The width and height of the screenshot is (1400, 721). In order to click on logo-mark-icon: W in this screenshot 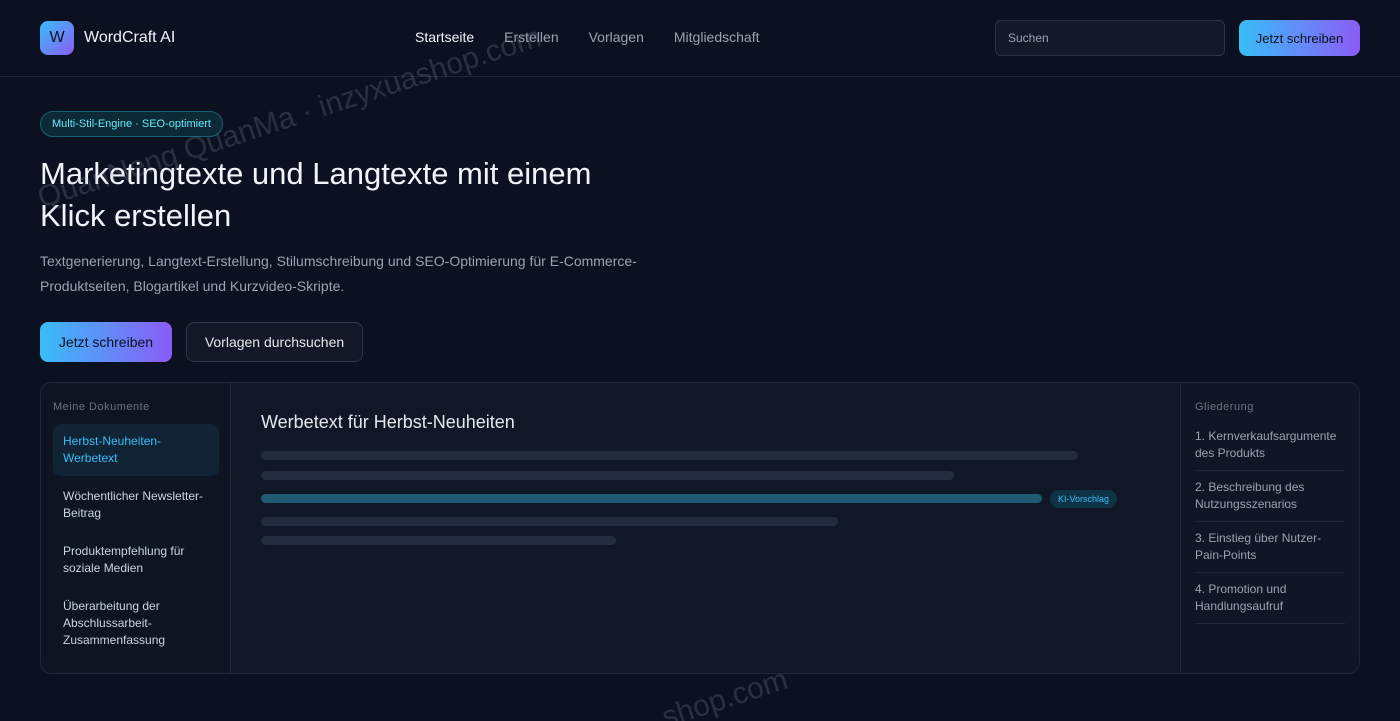, I will do `click(57, 38)`.